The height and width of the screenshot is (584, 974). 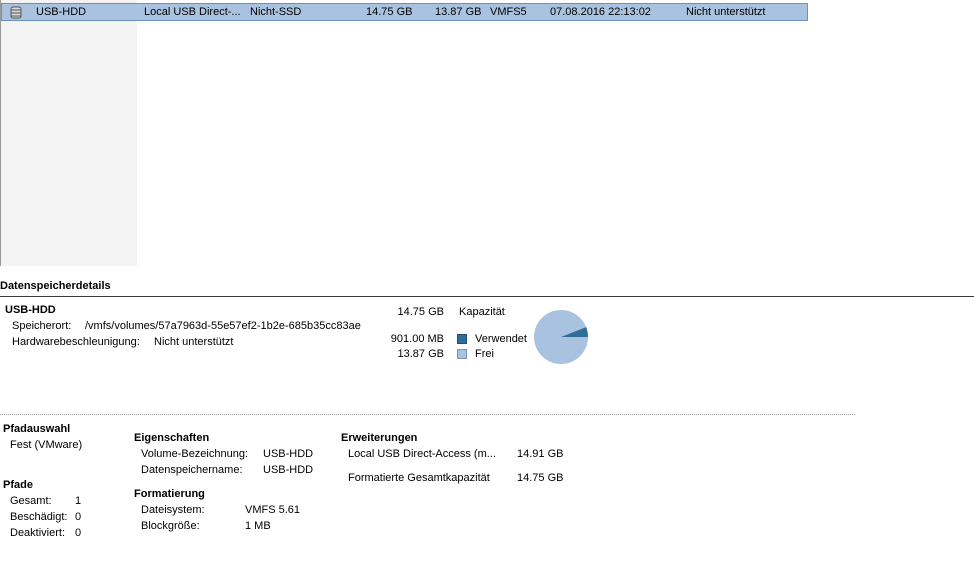 What do you see at coordinates (561, 337) in the screenshot?
I see `capacity-pie-chart` at bounding box center [561, 337].